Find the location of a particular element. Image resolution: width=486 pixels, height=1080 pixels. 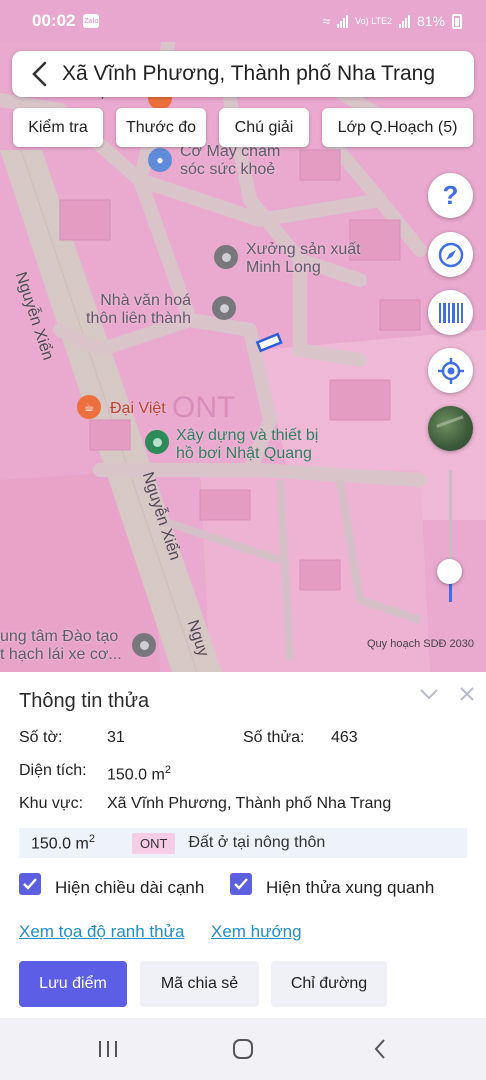

location-header: Xã Vĩnh Phương, Thành phố Nha Trang is located at coordinates (243, 74).